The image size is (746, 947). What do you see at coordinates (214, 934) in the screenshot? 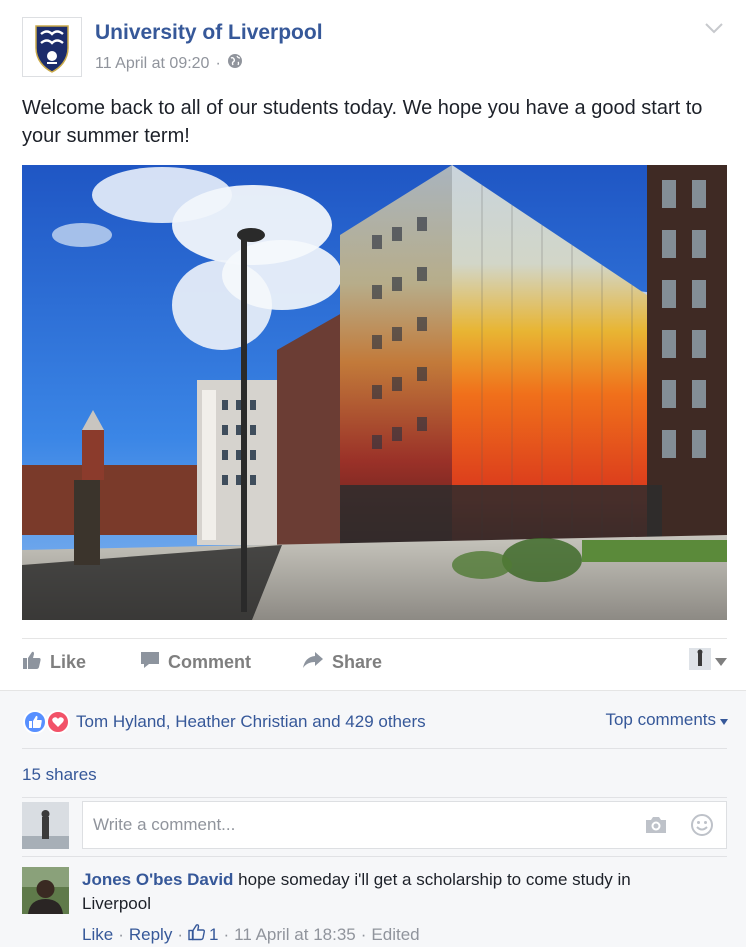
I see `comment-like-count-value: 1` at bounding box center [214, 934].